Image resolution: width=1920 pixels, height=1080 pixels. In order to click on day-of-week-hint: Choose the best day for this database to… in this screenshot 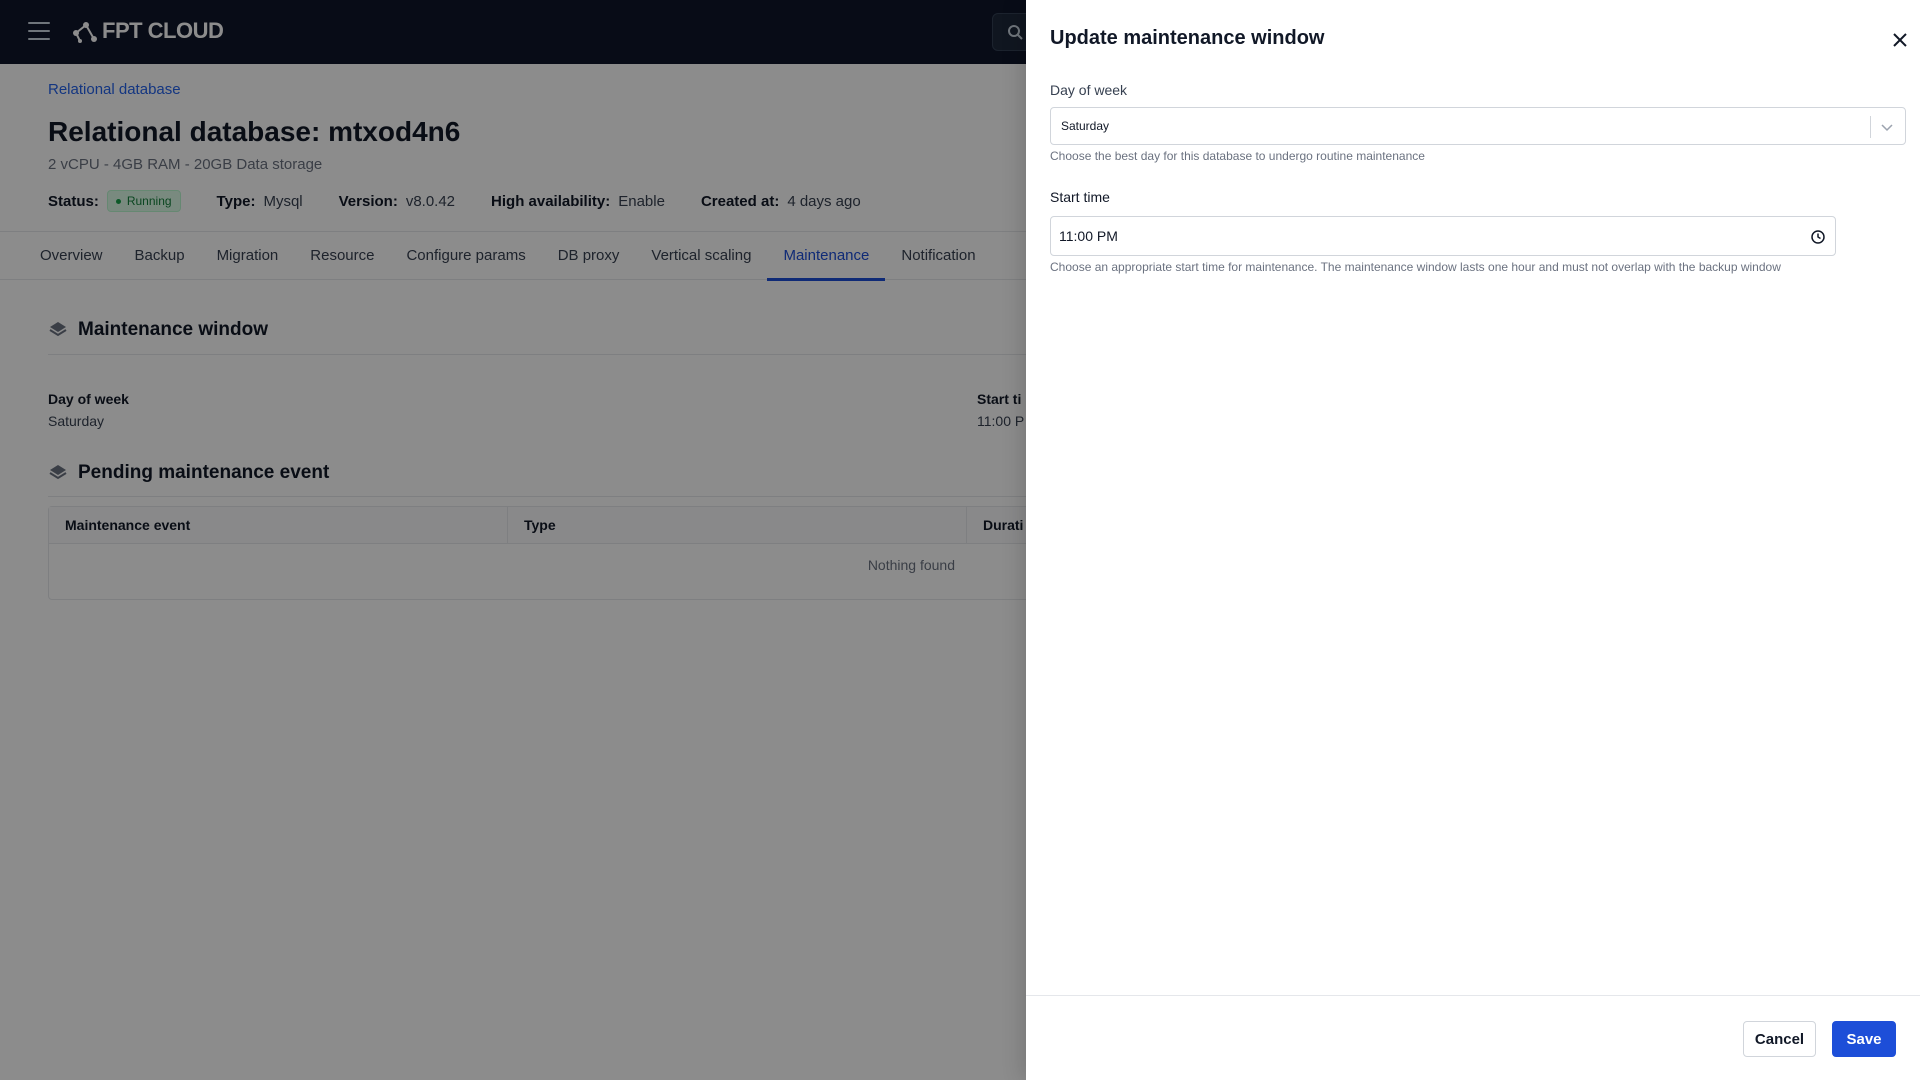, I will do `click(1237, 156)`.